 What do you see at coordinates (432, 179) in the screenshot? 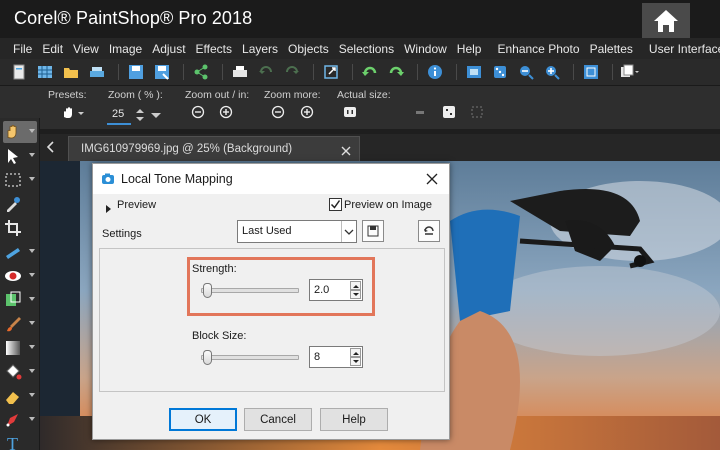
I see `dialog-close-button` at bounding box center [432, 179].